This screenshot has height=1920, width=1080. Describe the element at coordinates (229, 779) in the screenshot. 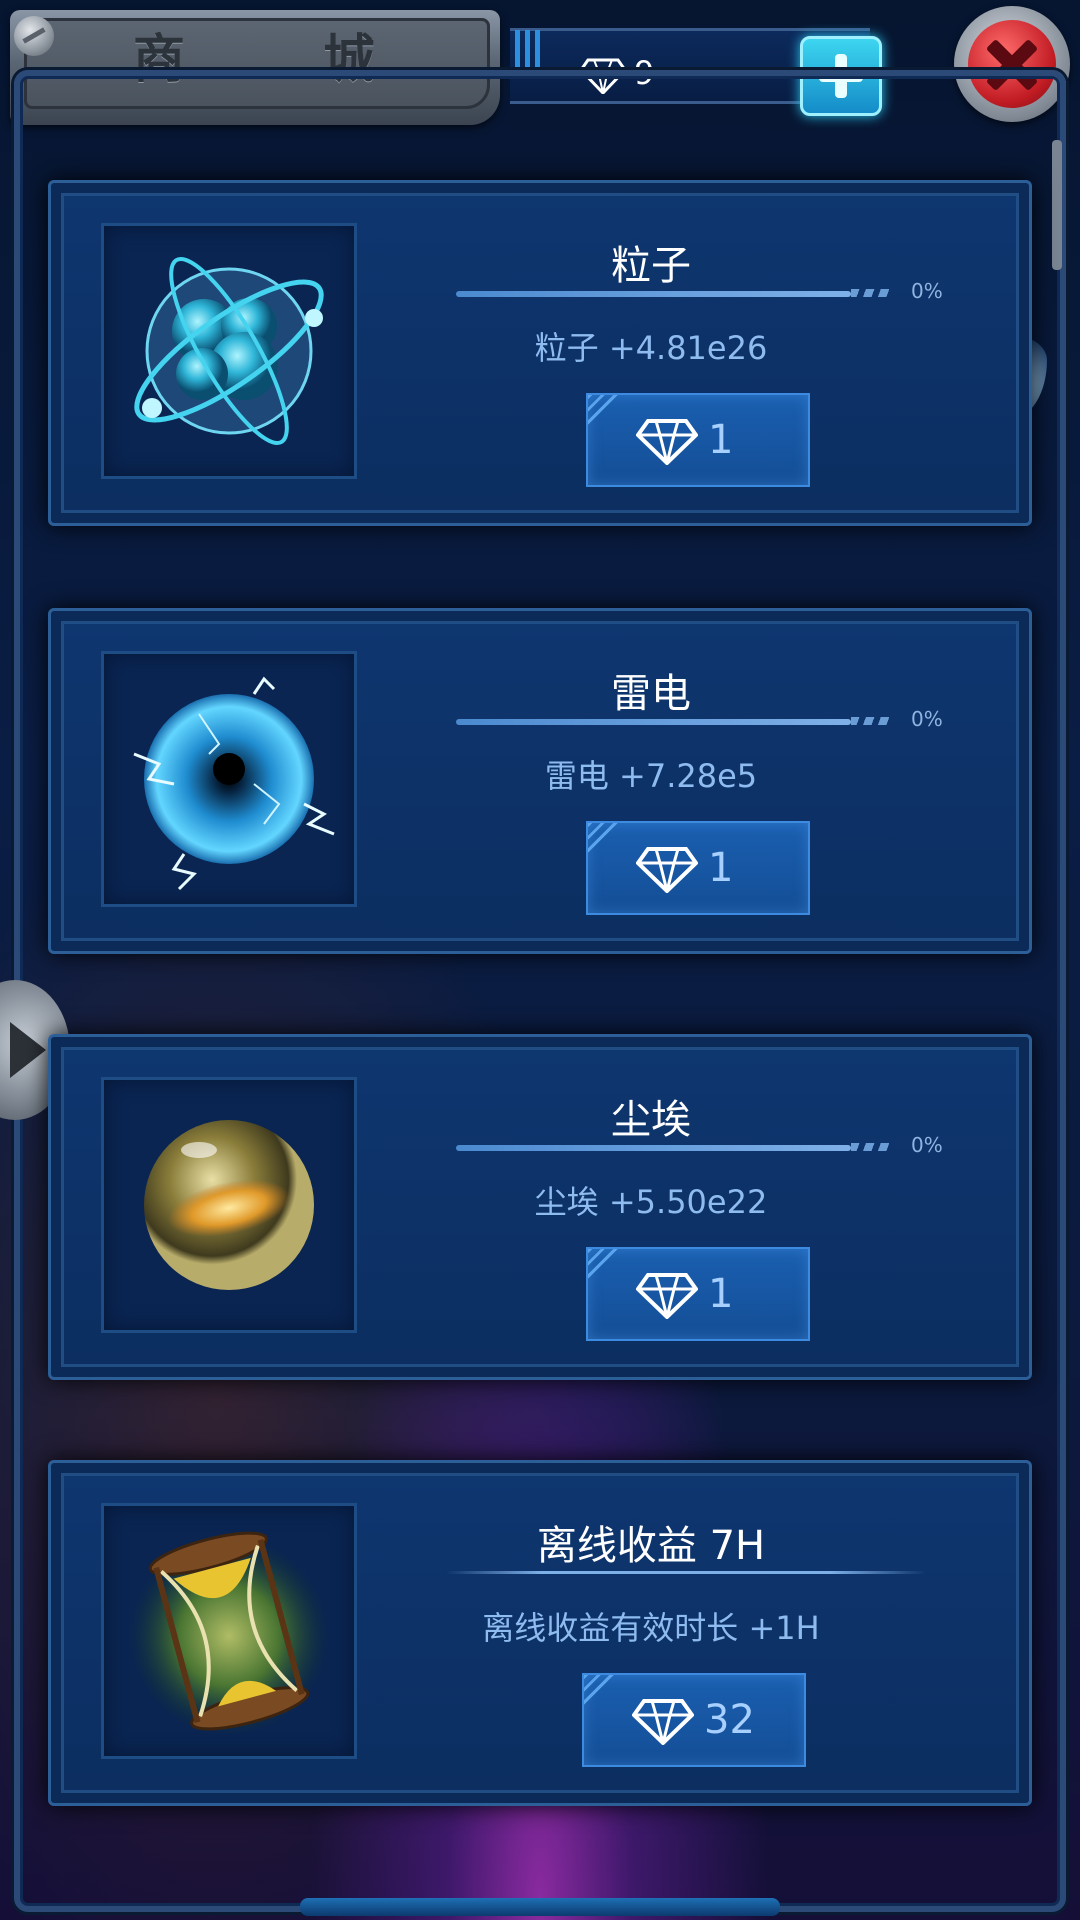

I see `lightning-orb-icon` at that location.